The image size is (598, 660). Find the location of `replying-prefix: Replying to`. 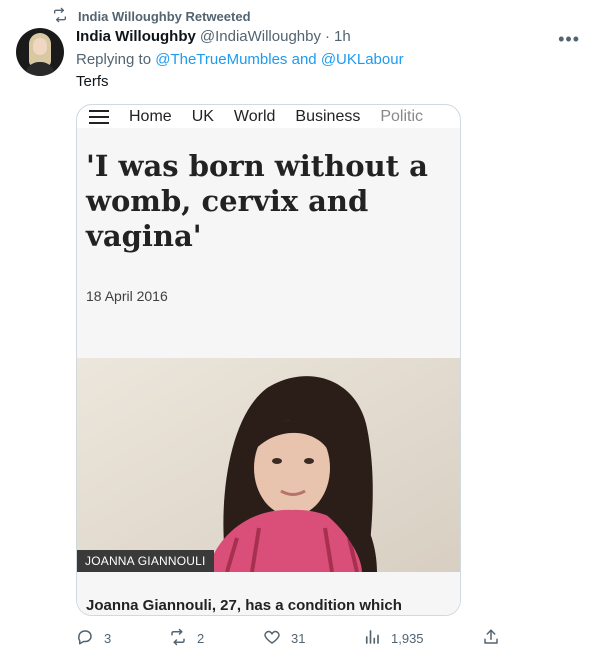

replying-prefix: Replying to is located at coordinates (114, 59).